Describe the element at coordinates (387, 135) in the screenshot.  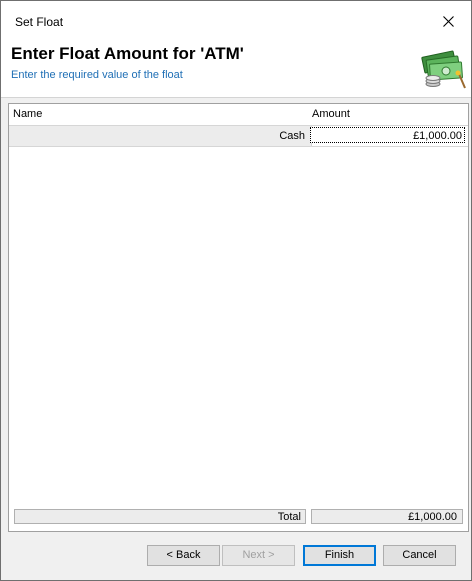
I see `amount-input: £1,000.00` at that location.